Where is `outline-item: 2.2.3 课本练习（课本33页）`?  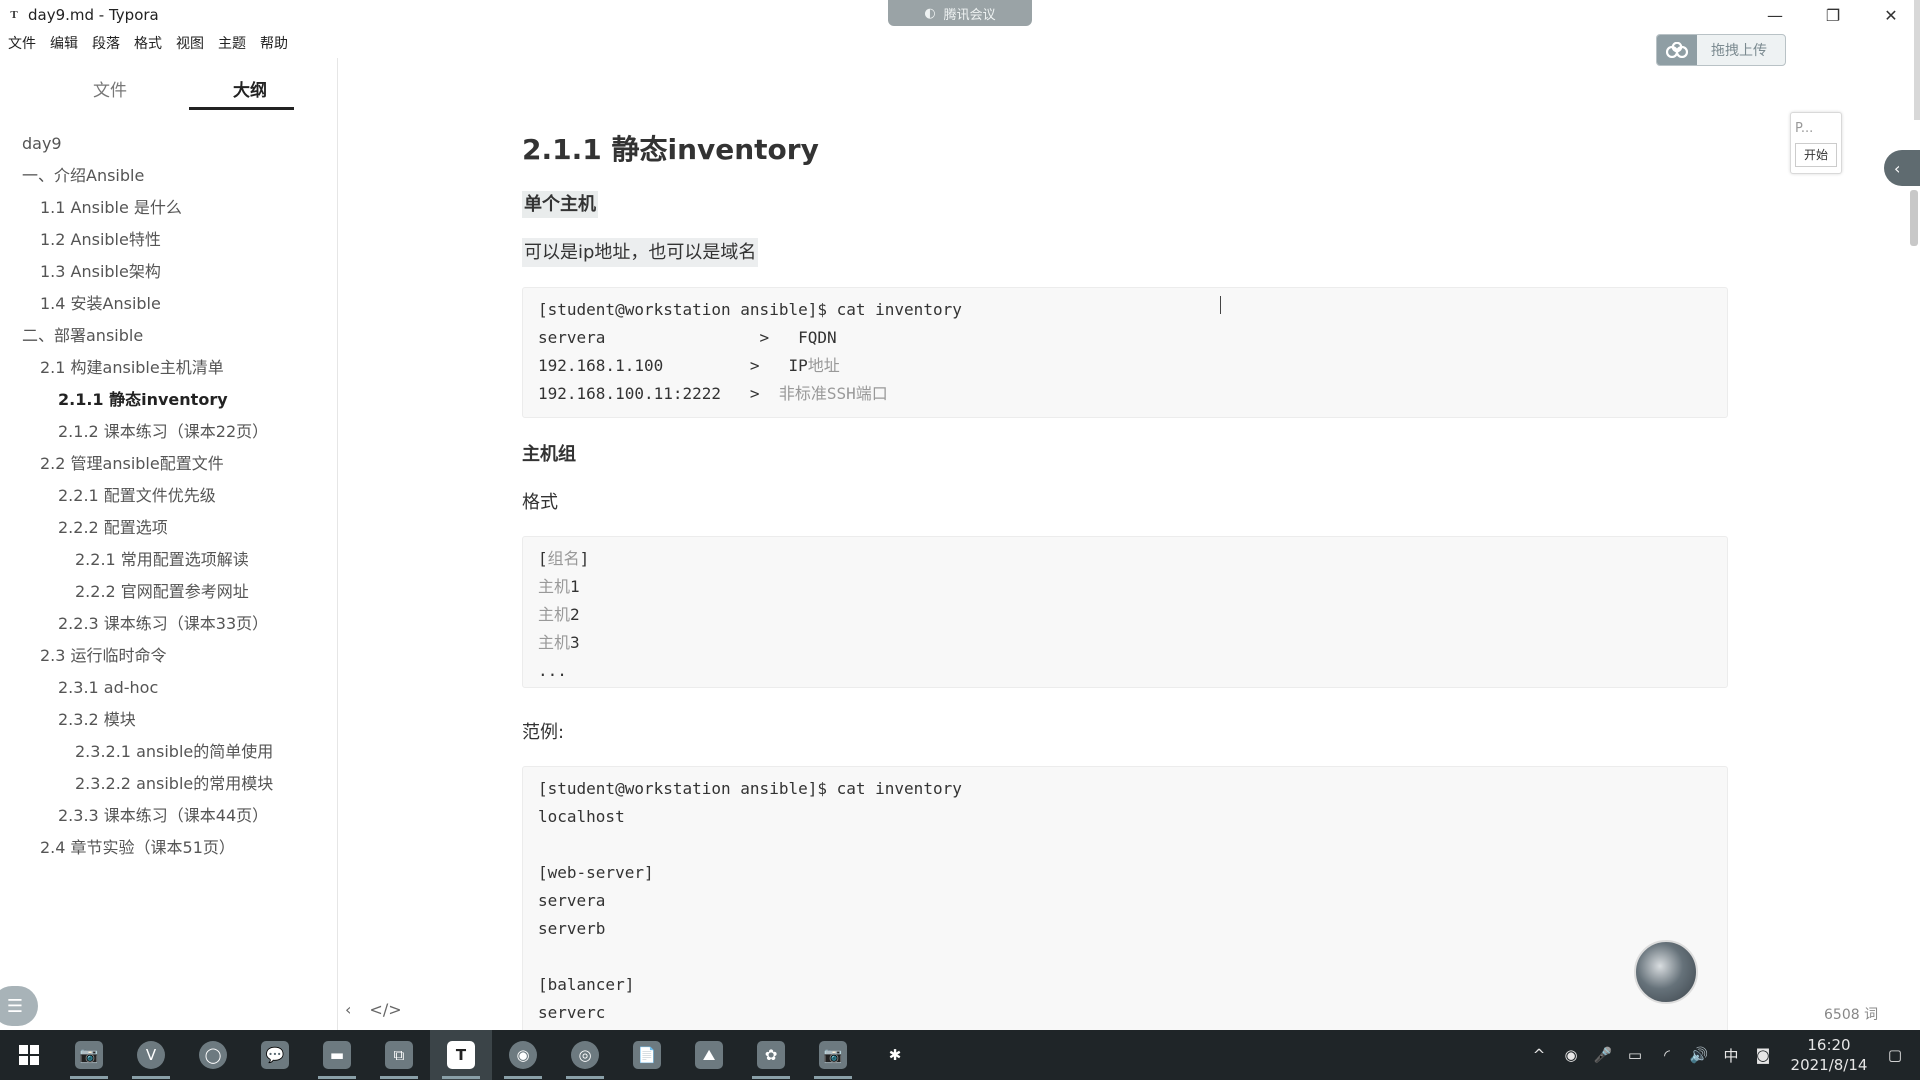 outline-item: 2.2.3 课本练习（课本33页） is located at coordinates (169, 624).